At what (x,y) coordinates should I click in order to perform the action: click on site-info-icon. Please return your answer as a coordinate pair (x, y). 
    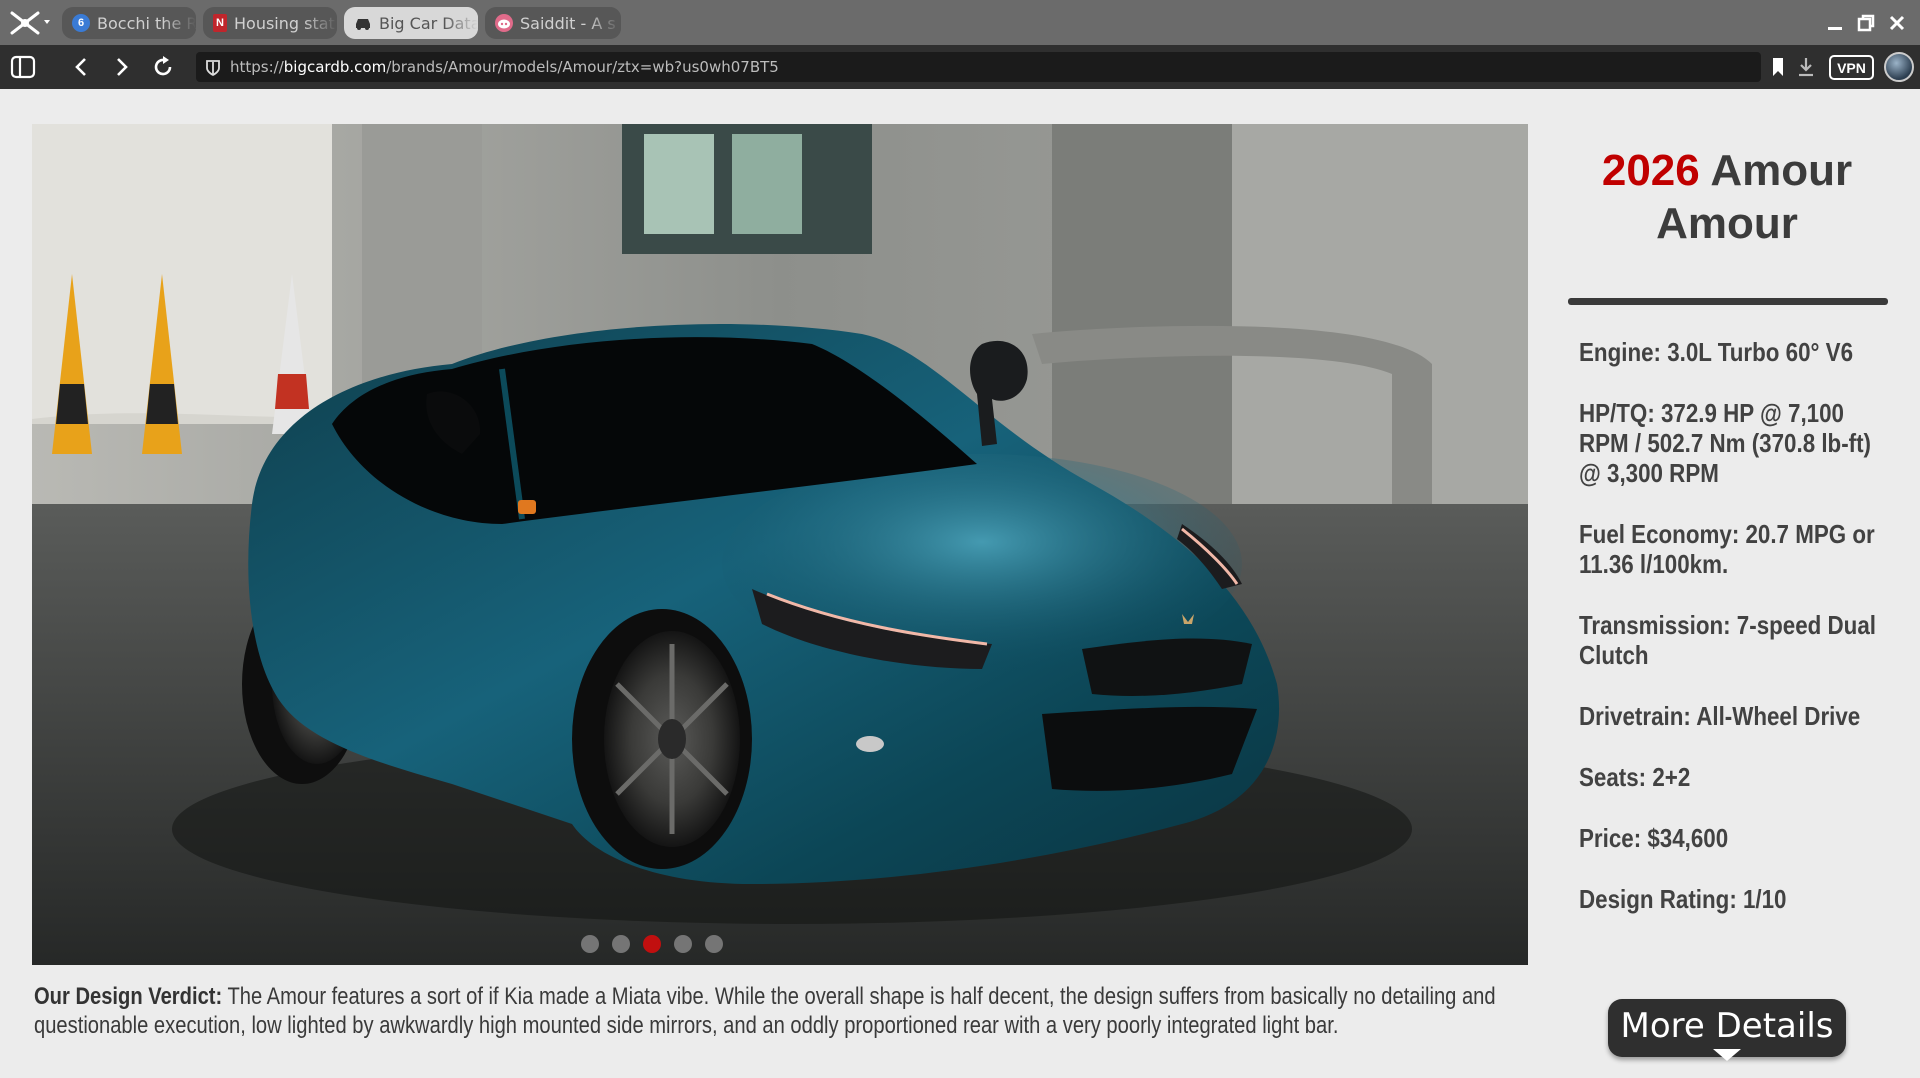
    Looking at the image, I should click on (213, 70).